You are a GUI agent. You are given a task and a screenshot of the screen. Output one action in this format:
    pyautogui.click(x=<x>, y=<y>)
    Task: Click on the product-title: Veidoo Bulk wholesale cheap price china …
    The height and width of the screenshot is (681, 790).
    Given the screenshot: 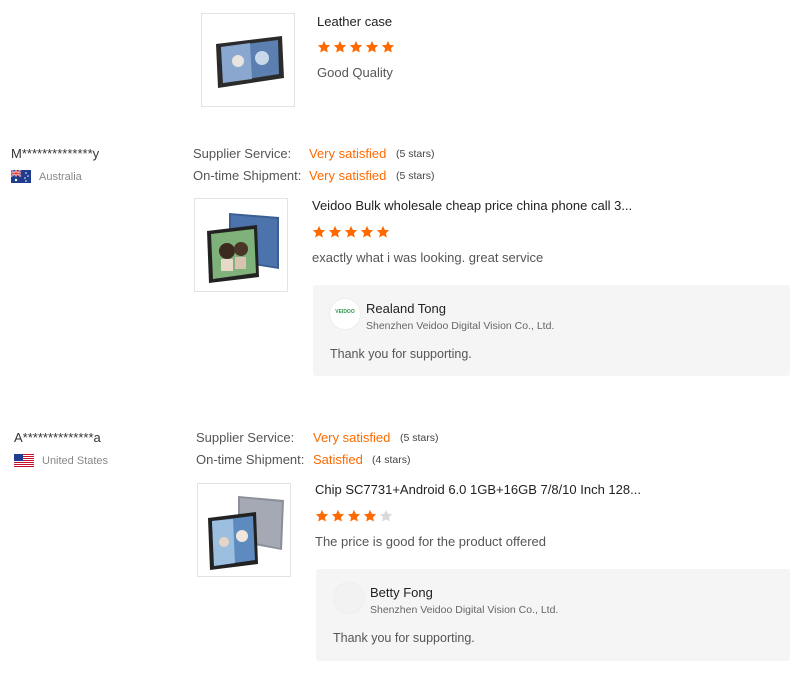 What is the action you would take?
    pyautogui.click(x=472, y=205)
    